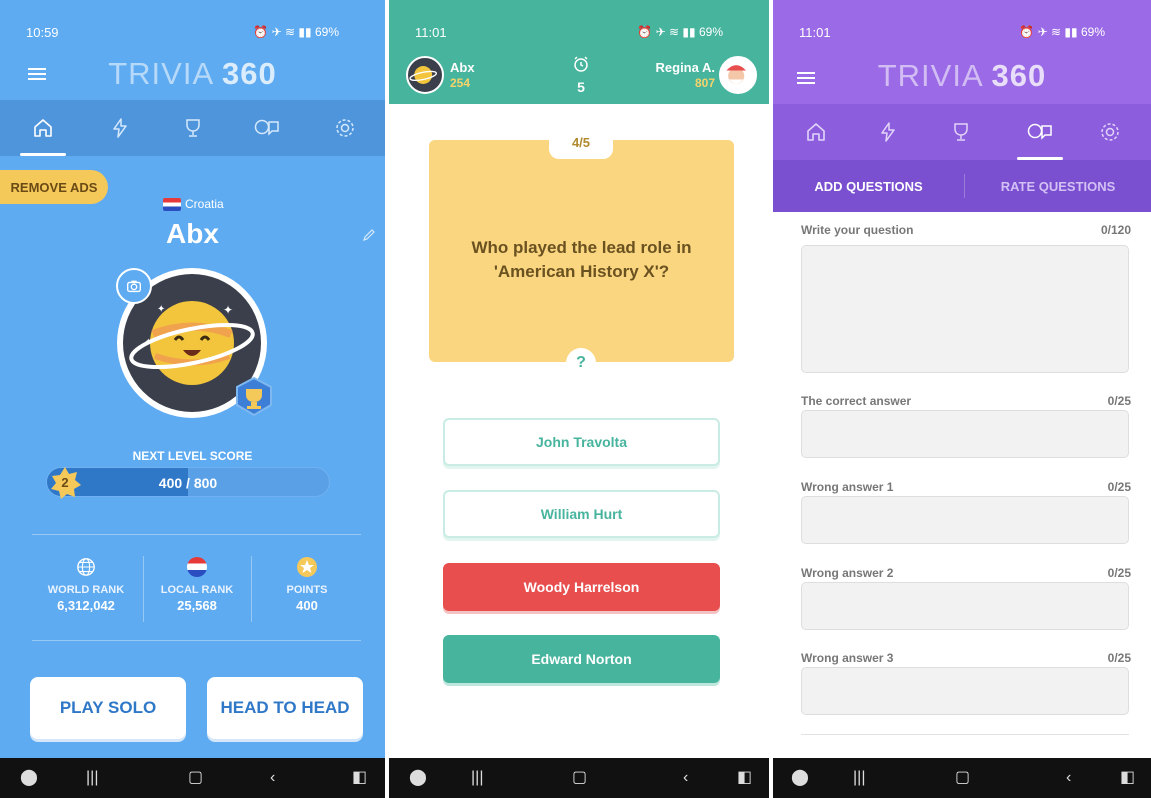 The height and width of the screenshot is (798, 1151). I want to click on wrong-answer-3-field, so click(965, 691).